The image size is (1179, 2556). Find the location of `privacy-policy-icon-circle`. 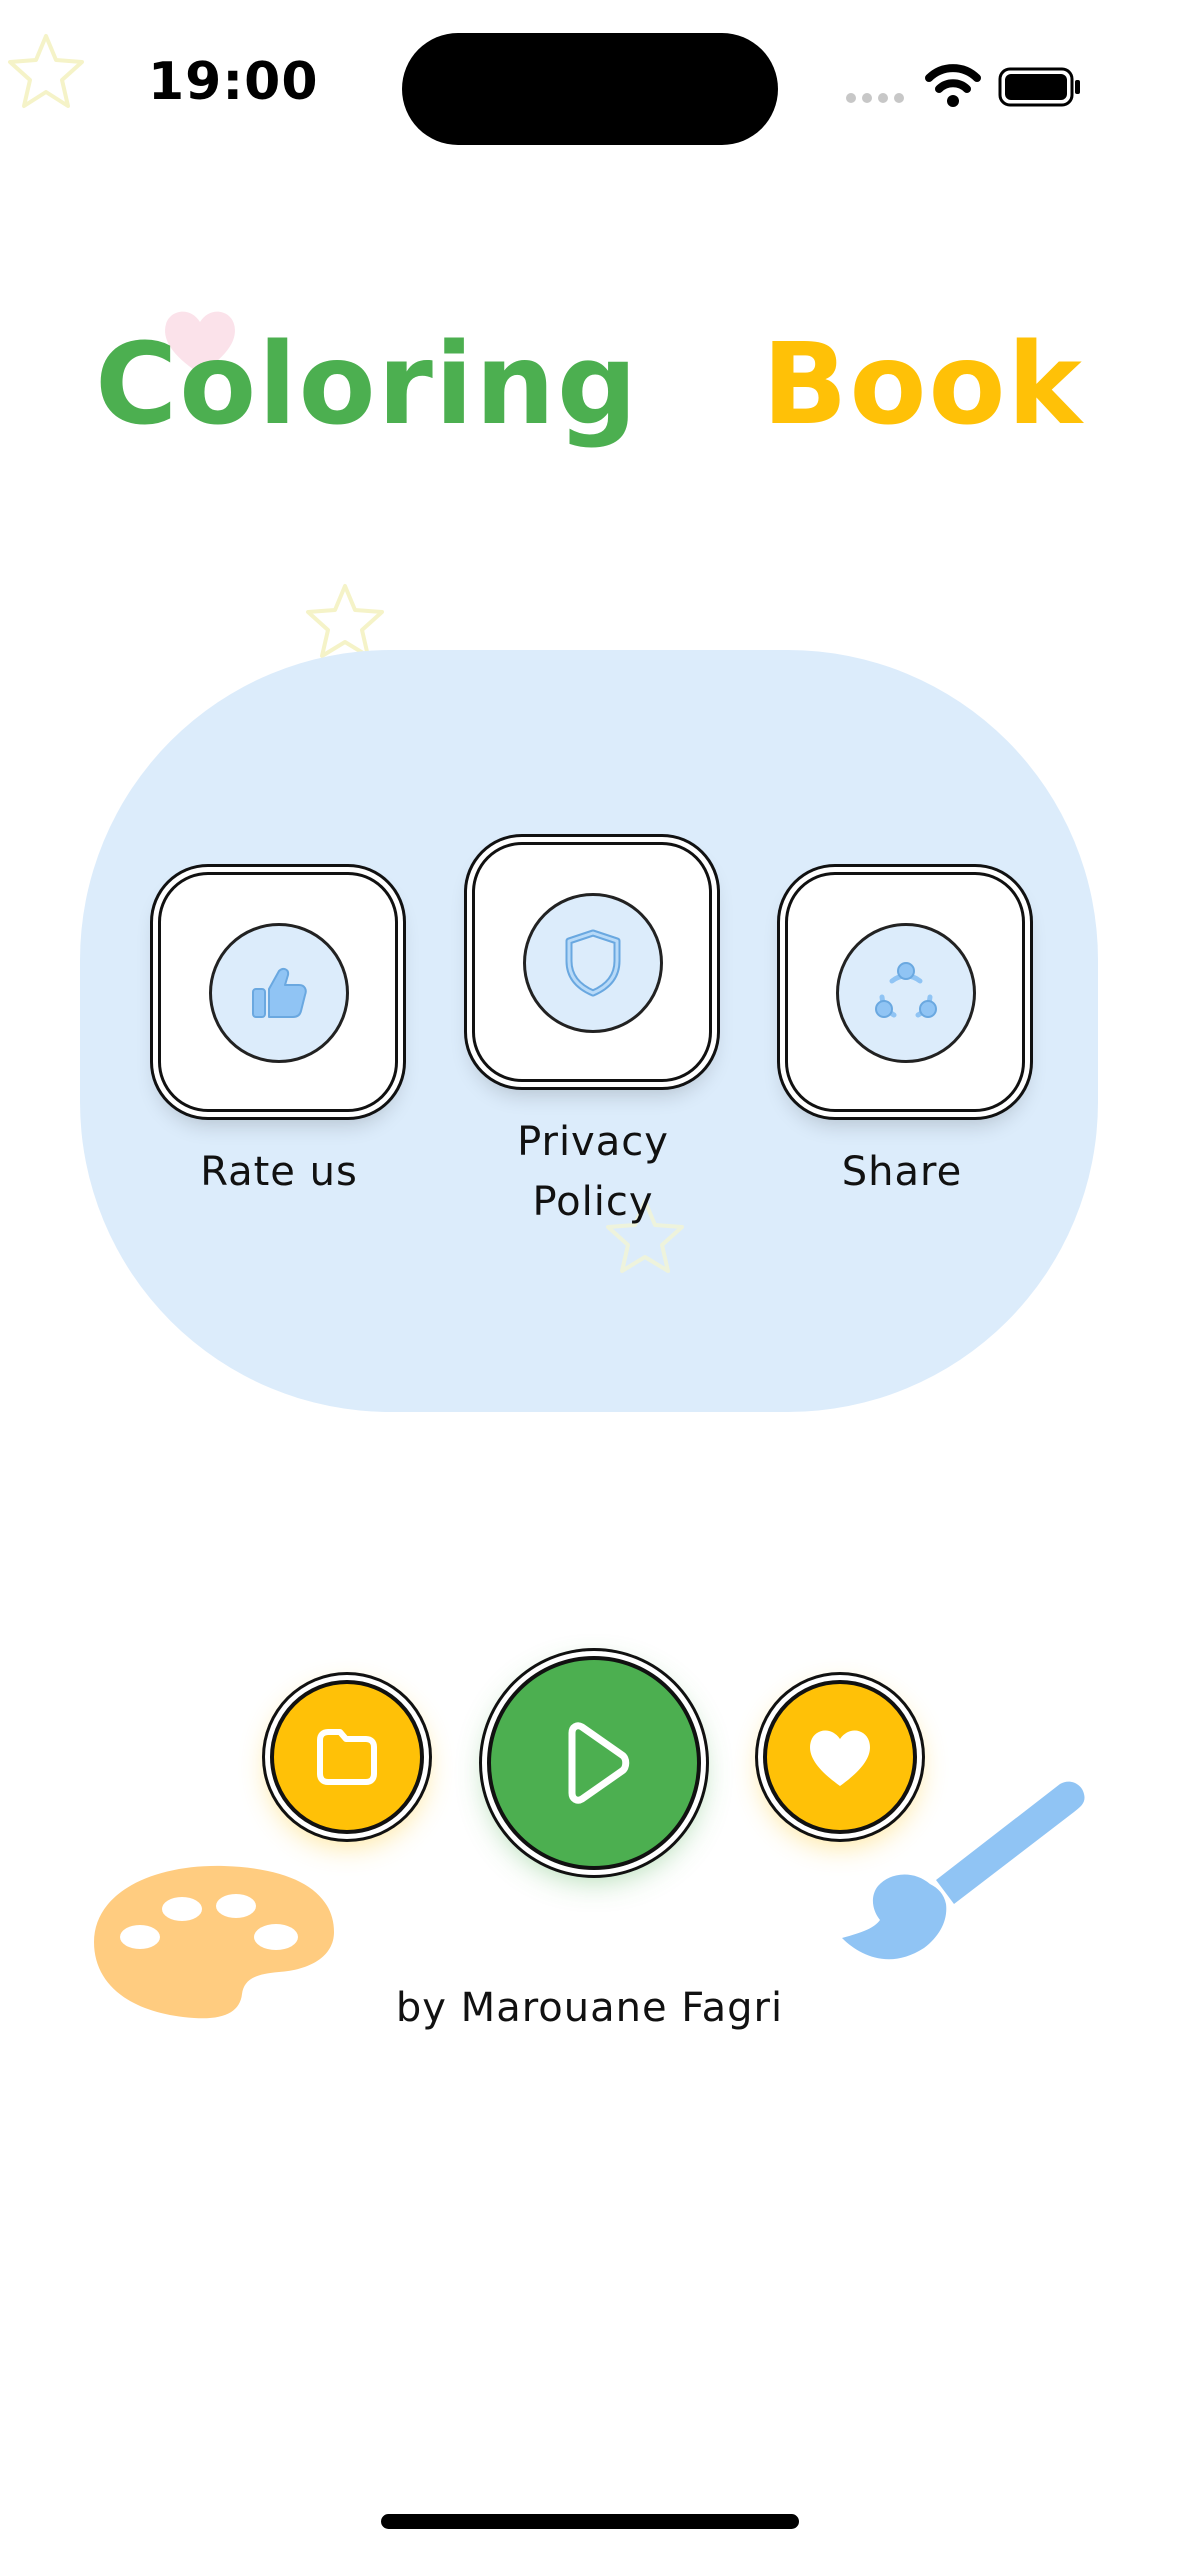

privacy-policy-icon-circle is located at coordinates (593, 963).